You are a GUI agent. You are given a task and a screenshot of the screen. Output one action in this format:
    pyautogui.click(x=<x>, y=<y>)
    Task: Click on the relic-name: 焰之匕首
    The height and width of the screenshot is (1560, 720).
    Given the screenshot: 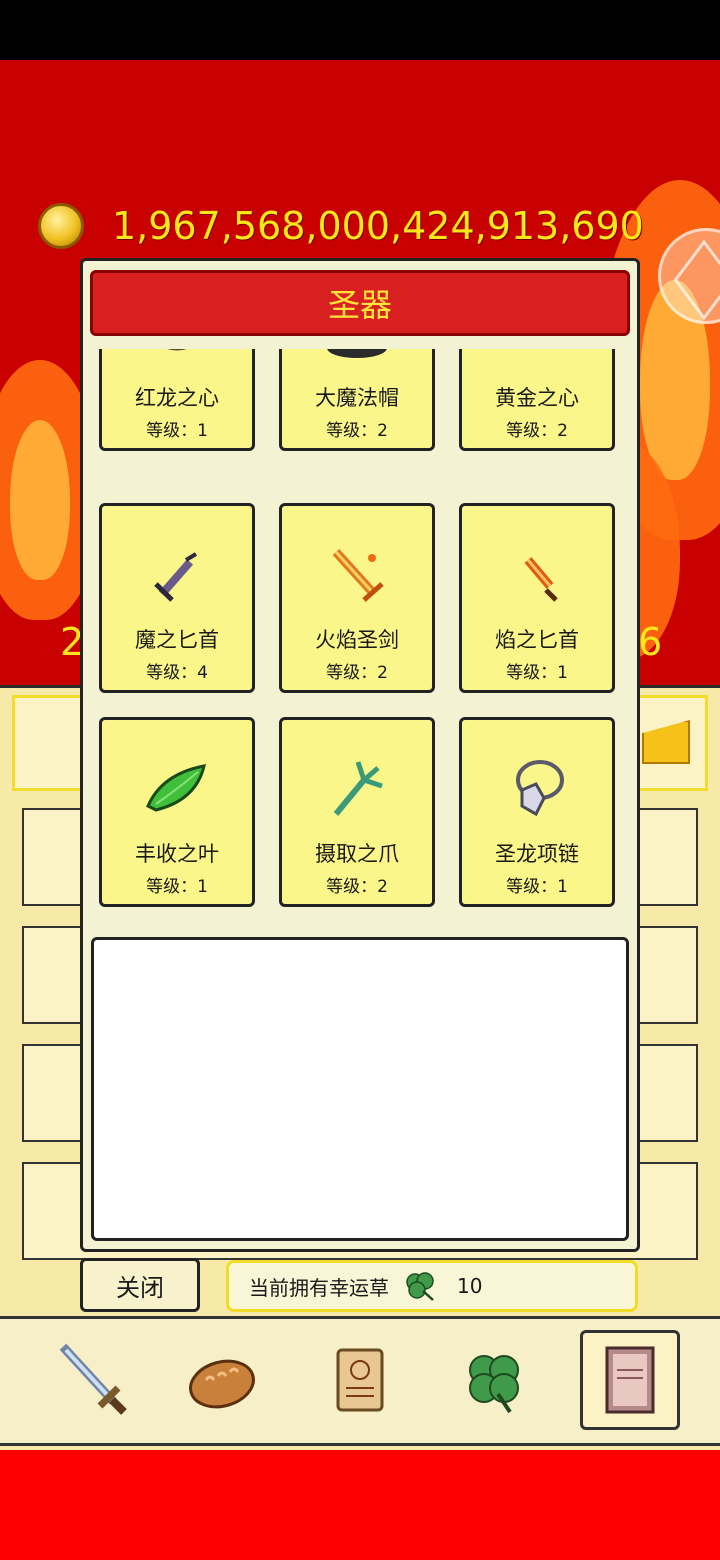 What is the action you would take?
    pyautogui.click(x=537, y=640)
    